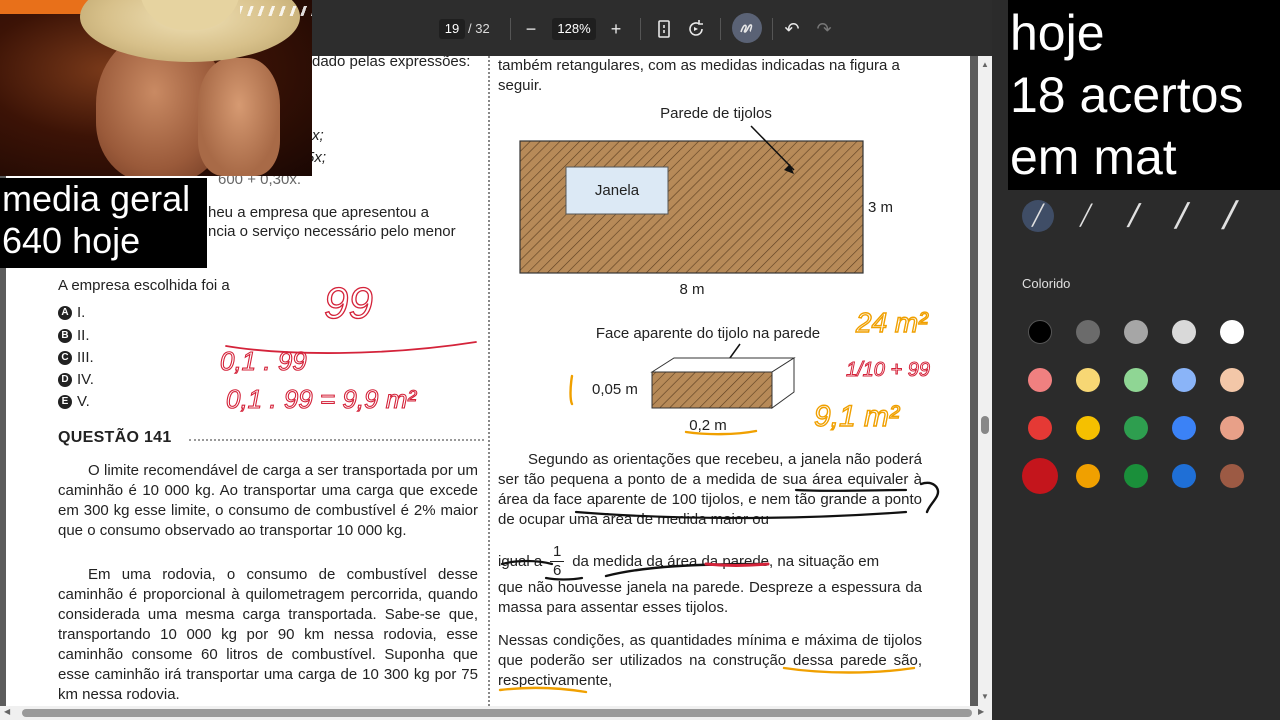 The image size is (1280, 720). I want to click on rotate-icon, so click(696, 28).